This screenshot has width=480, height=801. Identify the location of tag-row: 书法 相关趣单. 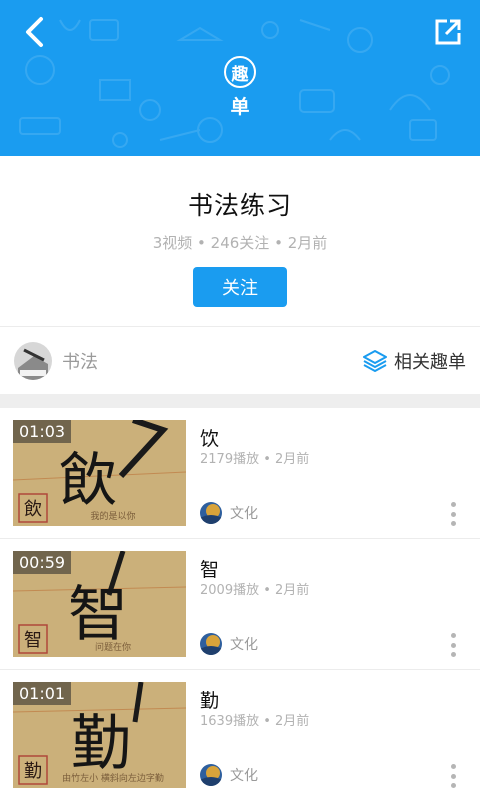
(240, 360).